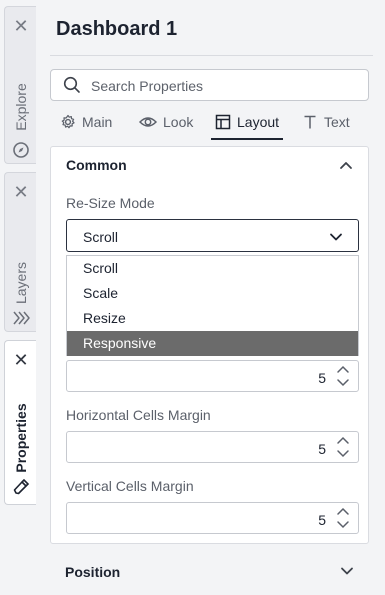  Describe the element at coordinates (20, 252) in the screenshot. I see `tab-layers: ✕ Layers` at that location.